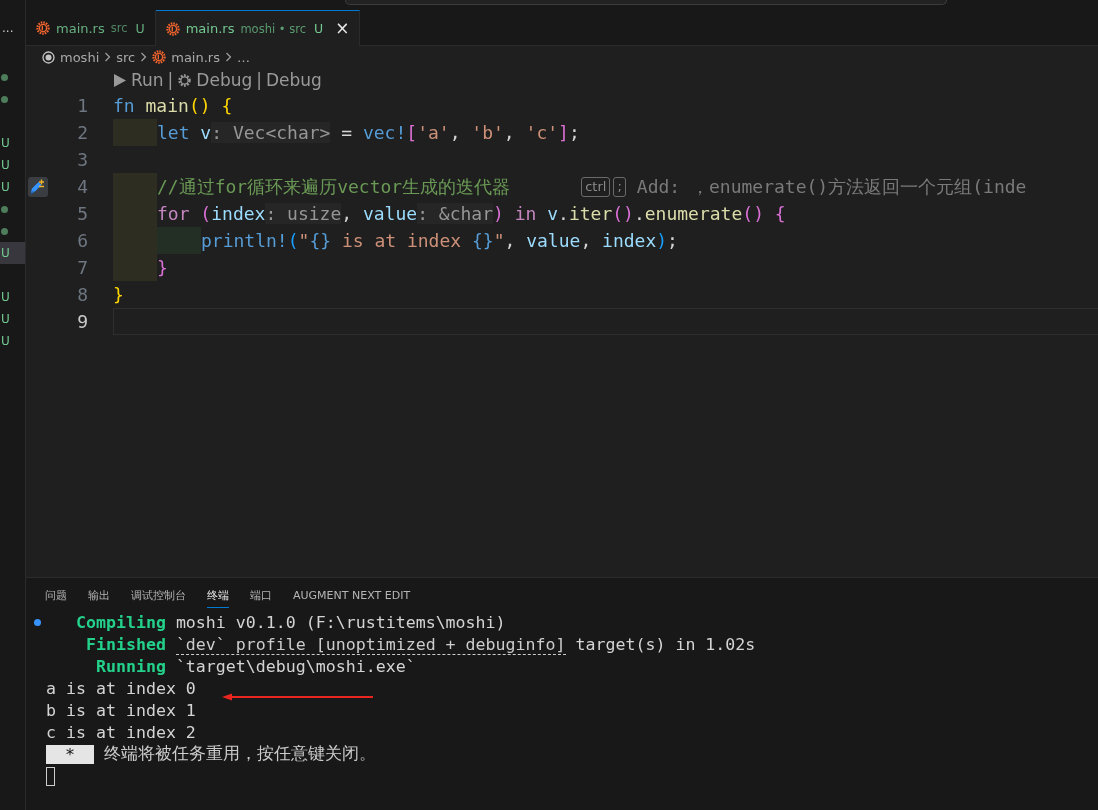 Image resolution: width=1098 pixels, height=810 pixels. Describe the element at coordinates (82, 213) in the screenshot. I see `line-number: 5` at that location.